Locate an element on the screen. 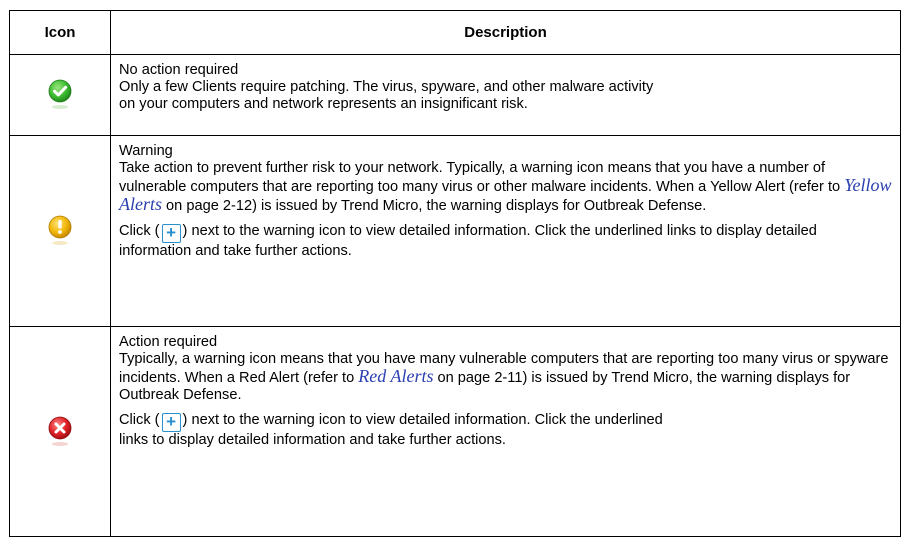 The image size is (909, 553). green-check-icon is located at coordinates (60, 95).